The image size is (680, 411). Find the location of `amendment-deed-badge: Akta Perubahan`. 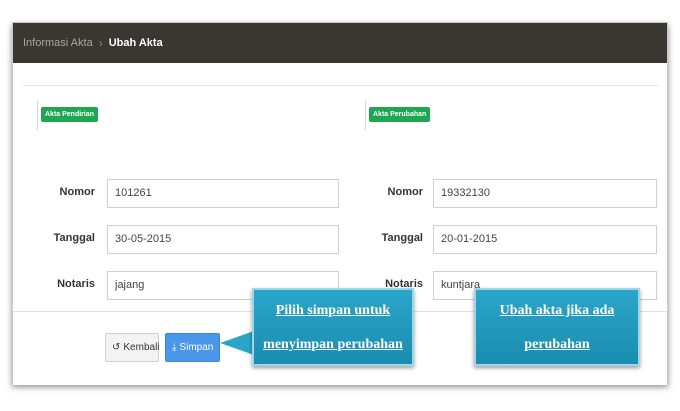

amendment-deed-badge: Akta Perubahan is located at coordinates (400, 114).